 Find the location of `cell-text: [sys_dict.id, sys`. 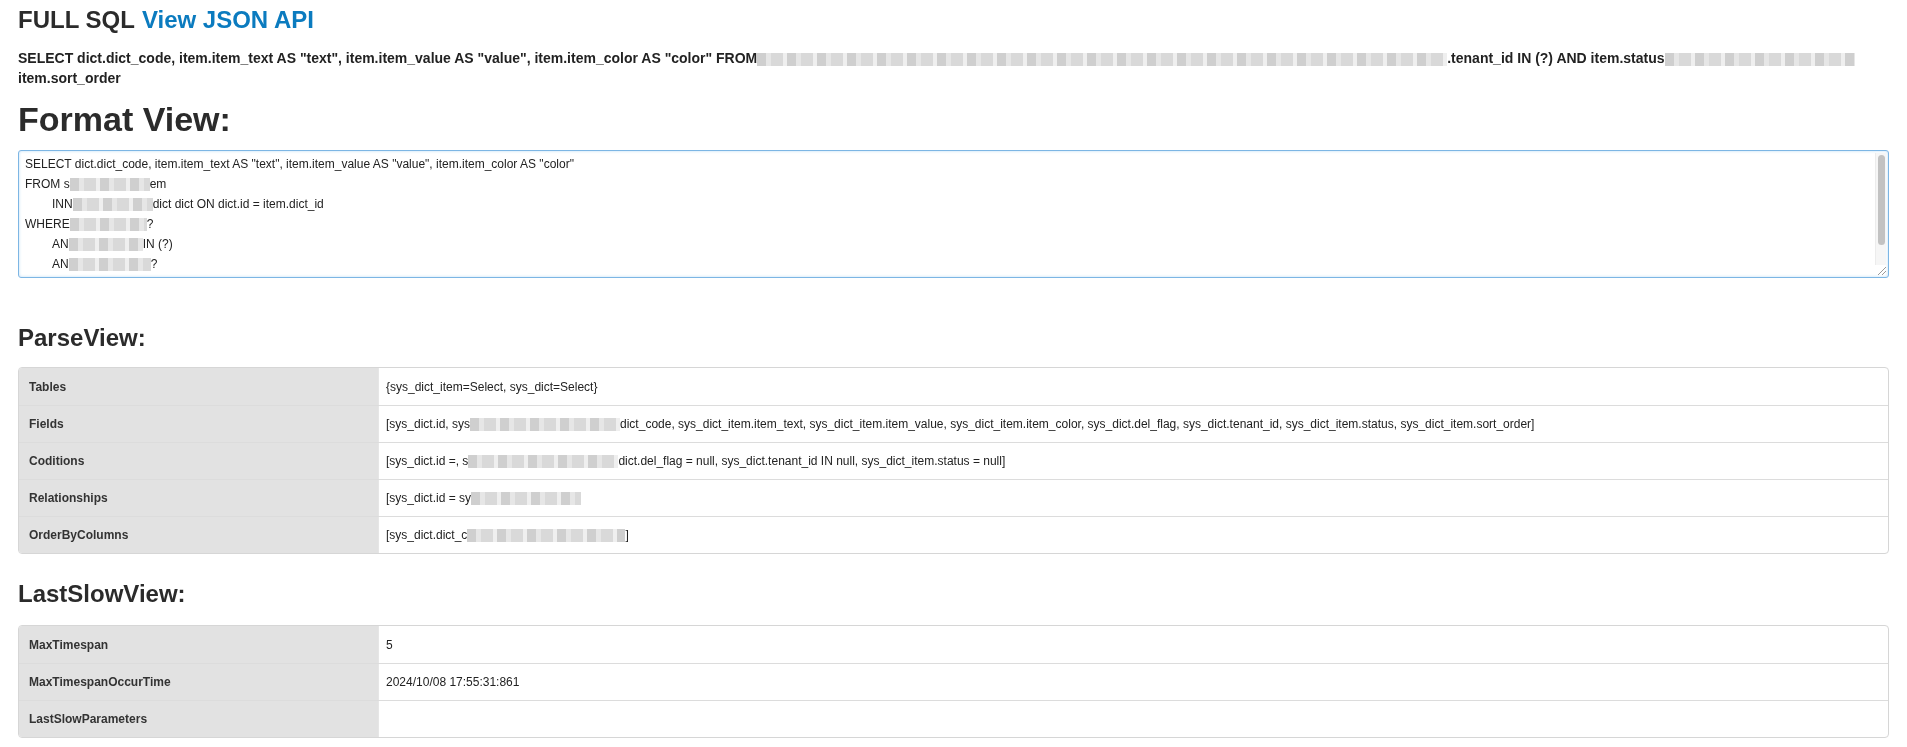

cell-text: [sys_dict.id, sys is located at coordinates (428, 424).